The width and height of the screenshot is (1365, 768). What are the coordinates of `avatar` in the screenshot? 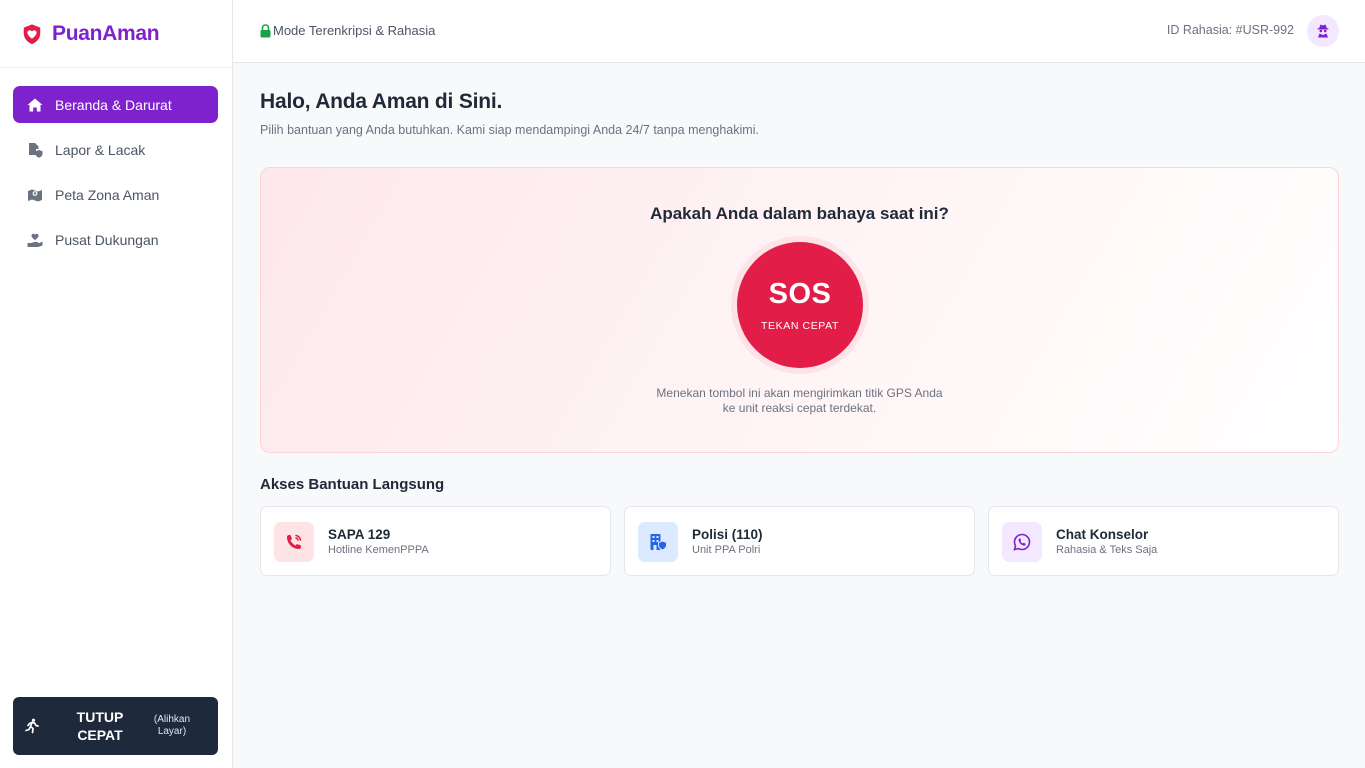 It's located at (1323, 31).